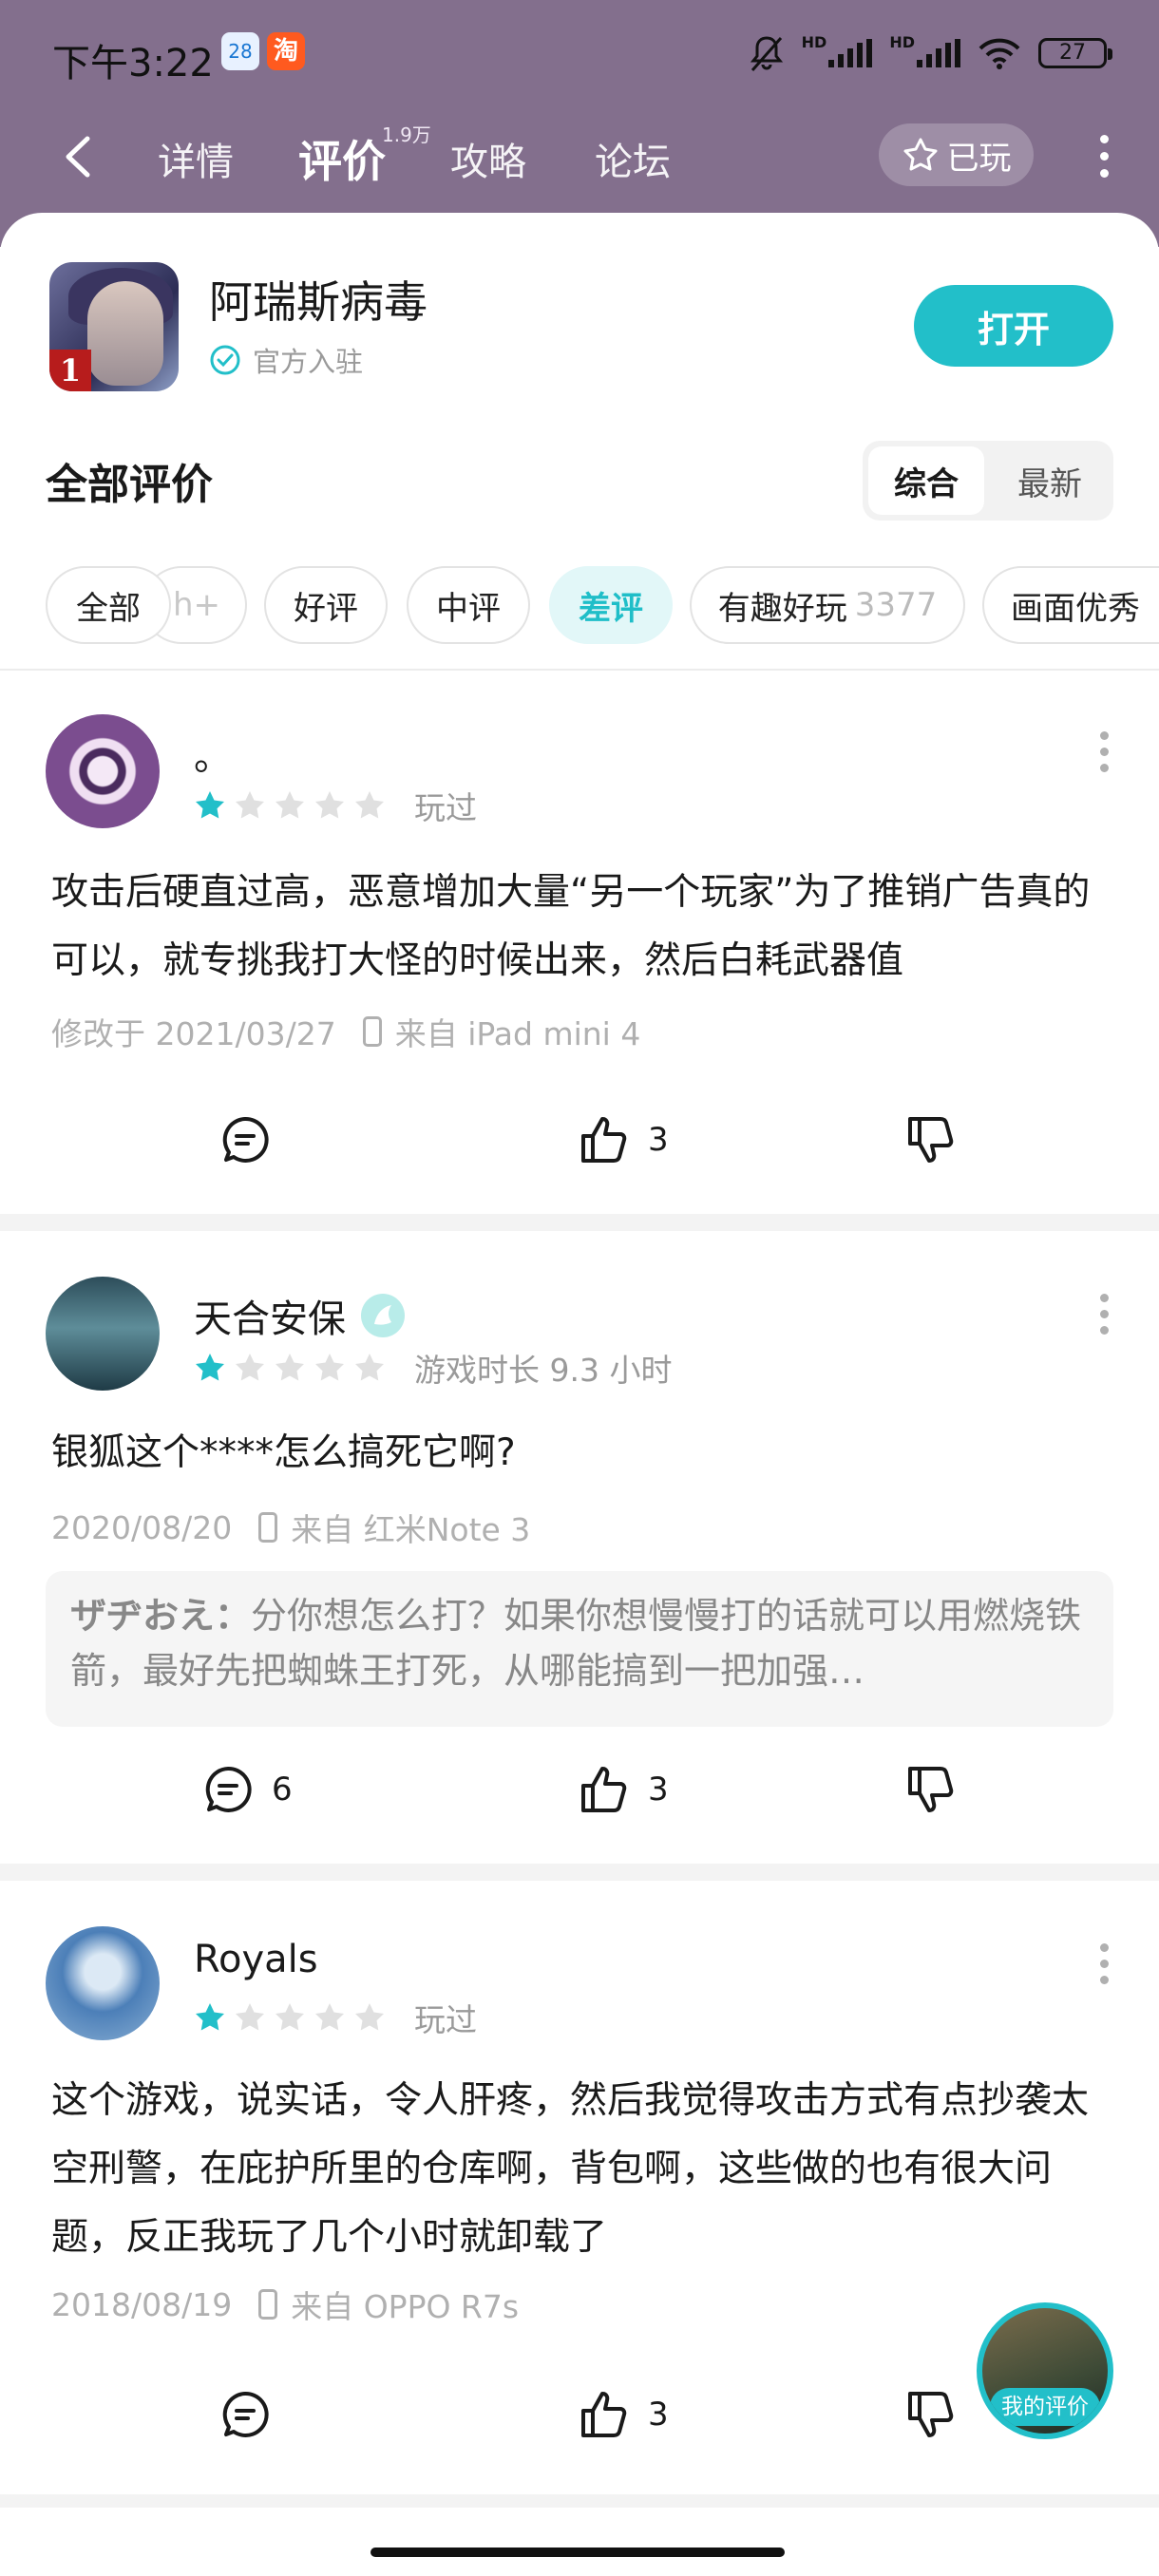 The image size is (1159, 2576). What do you see at coordinates (988, 481) in the screenshot?
I see `sort-toggle: 综合 最新` at bounding box center [988, 481].